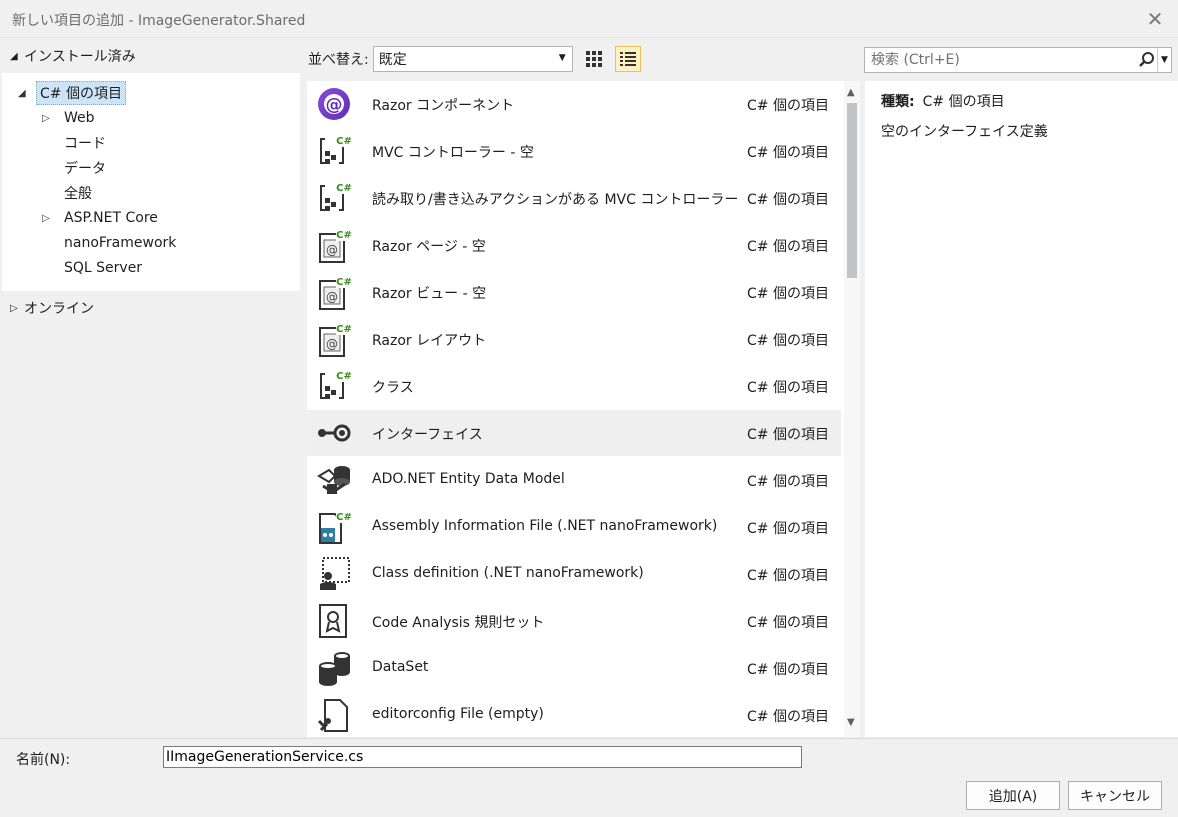 The width and height of the screenshot is (1178, 817). What do you see at coordinates (334, 621) in the screenshot?
I see `ruleset-icon` at bounding box center [334, 621].